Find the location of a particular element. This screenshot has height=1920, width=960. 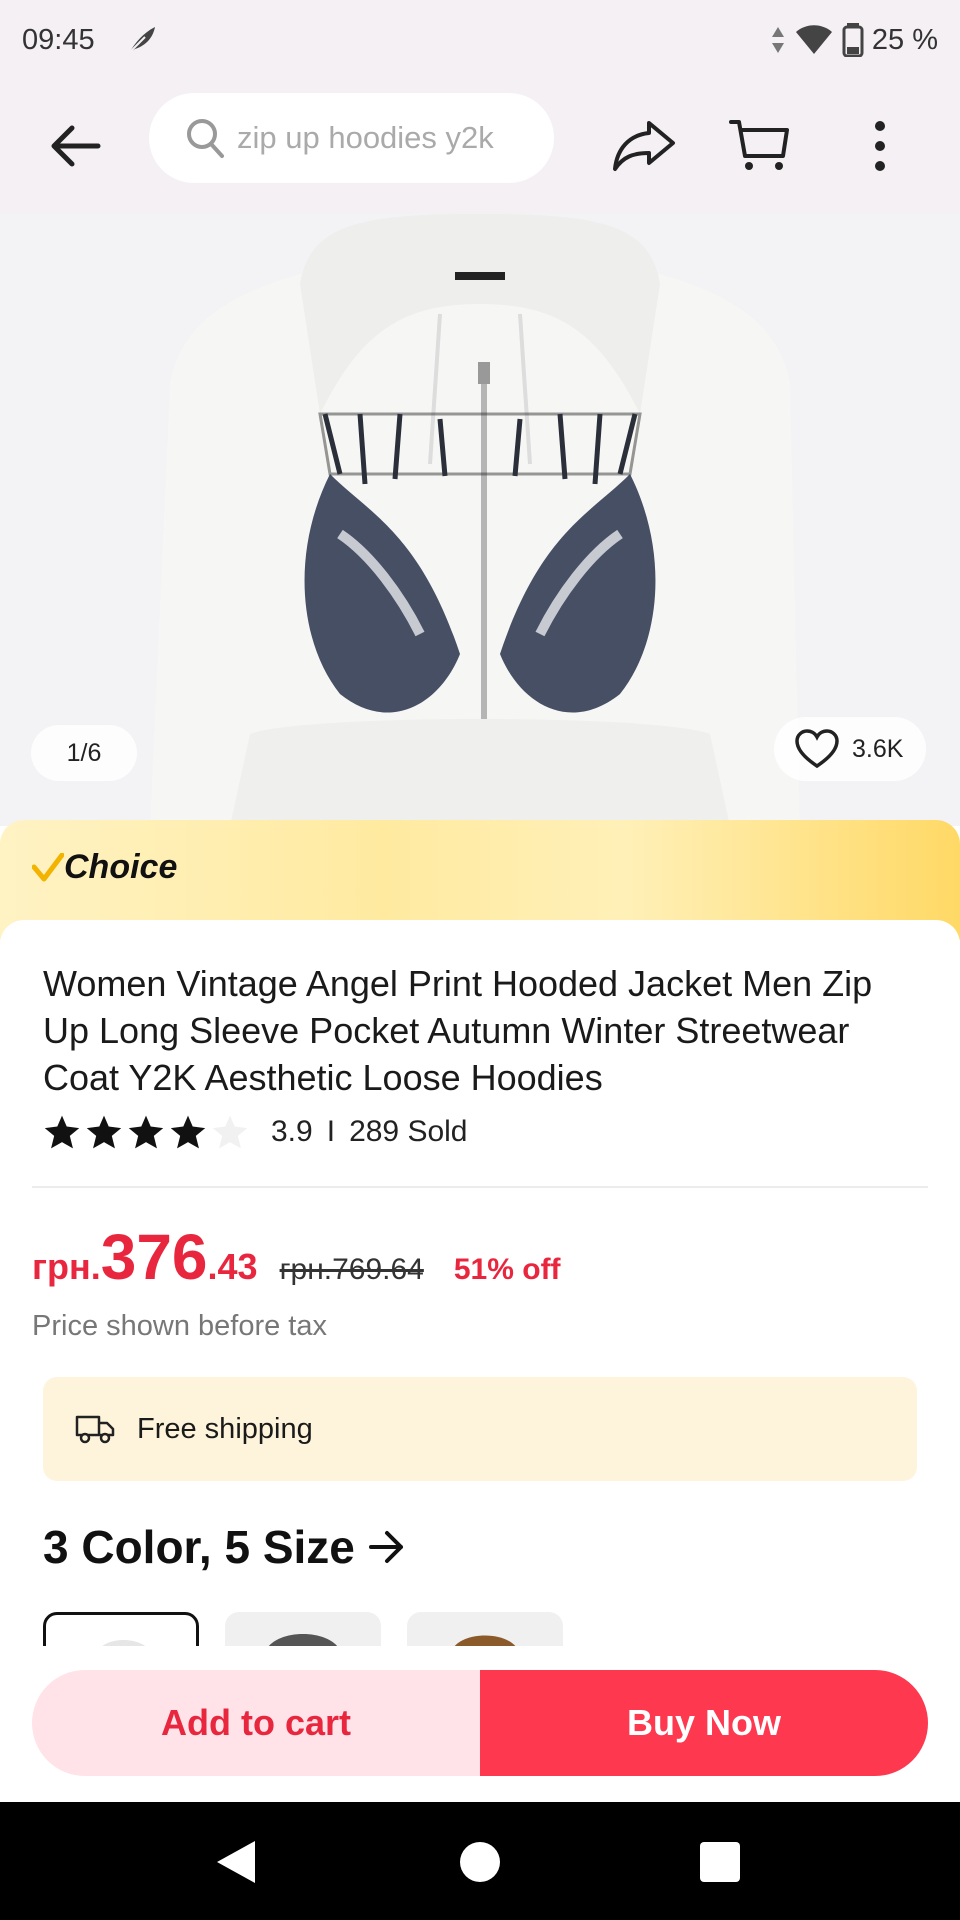

rating-value: 3.9 is located at coordinates (292, 1131).